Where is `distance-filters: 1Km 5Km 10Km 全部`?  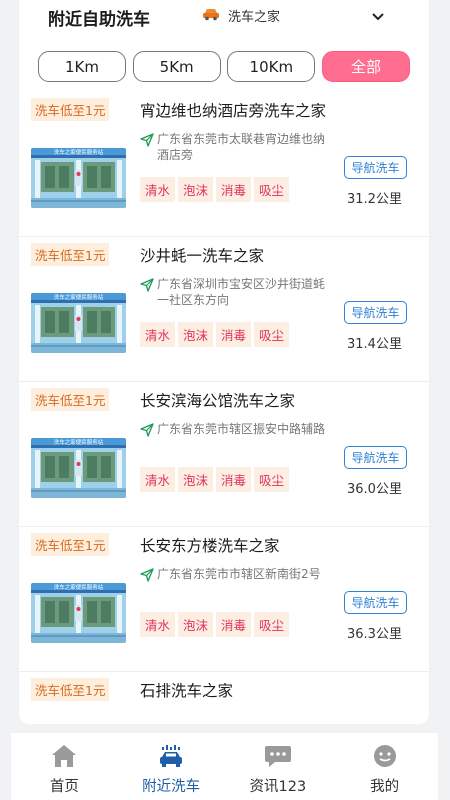
distance-filters: 1Km 5Km 10Km 全部 is located at coordinates (224, 67).